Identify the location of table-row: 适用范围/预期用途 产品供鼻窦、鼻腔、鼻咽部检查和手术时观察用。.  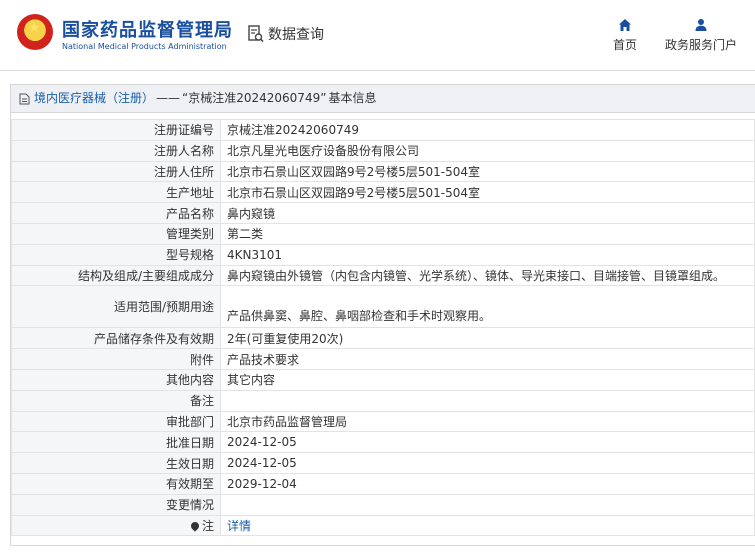
(383, 307).